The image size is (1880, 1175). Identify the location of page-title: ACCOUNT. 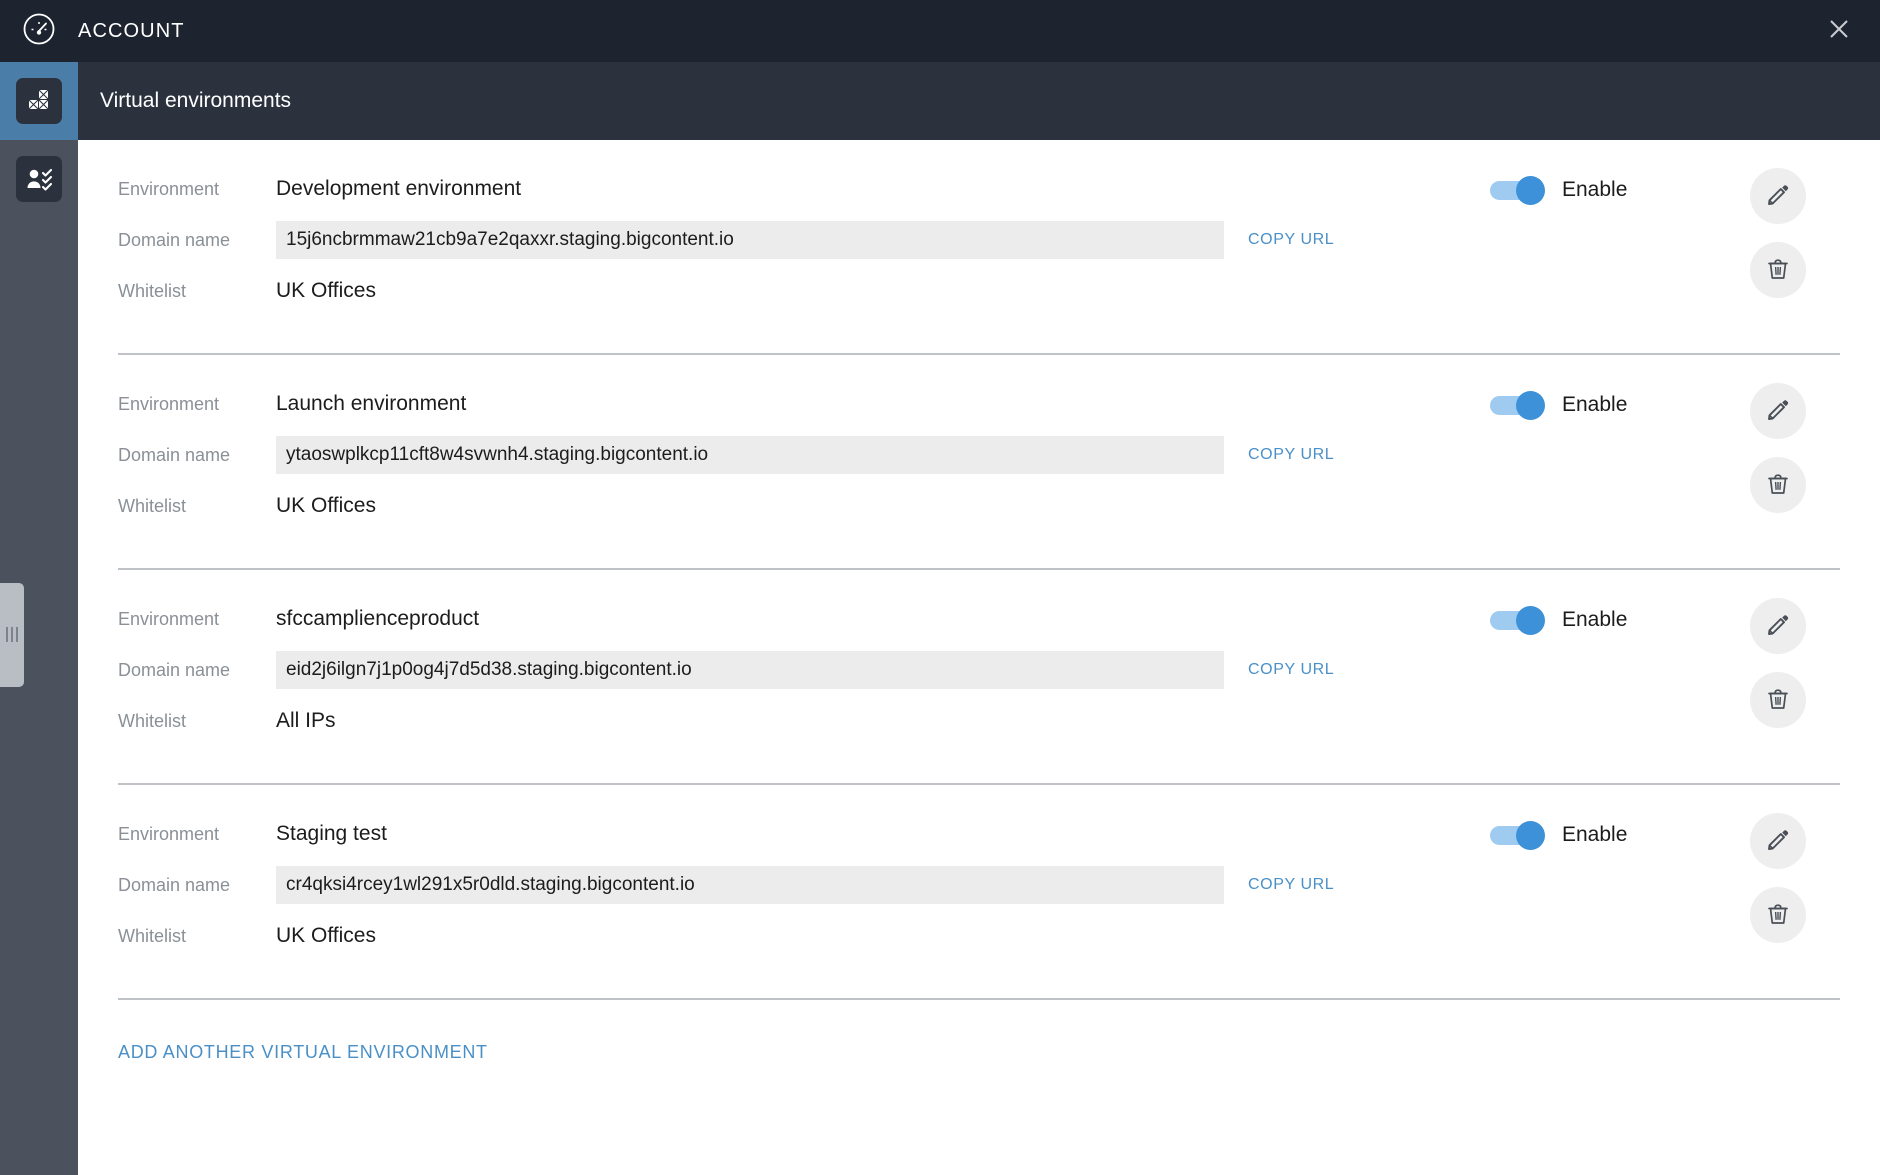
(131, 30).